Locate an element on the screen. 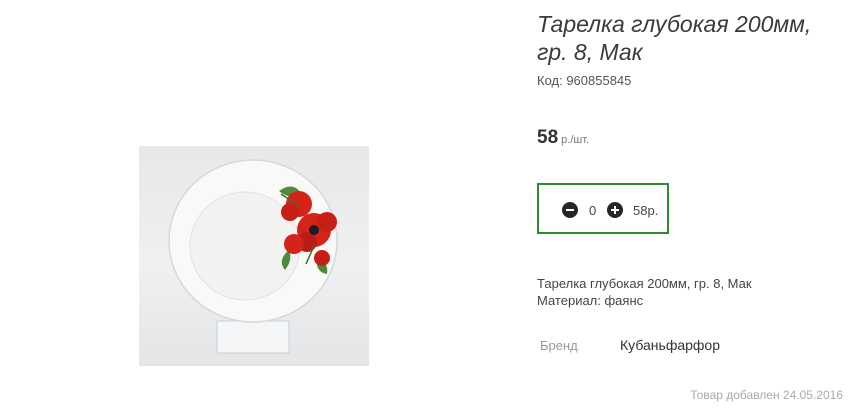 This screenshot has width=853, height=415. added-date: Товар добавлен 24.05.2016 is located at coordinates (766, 395).